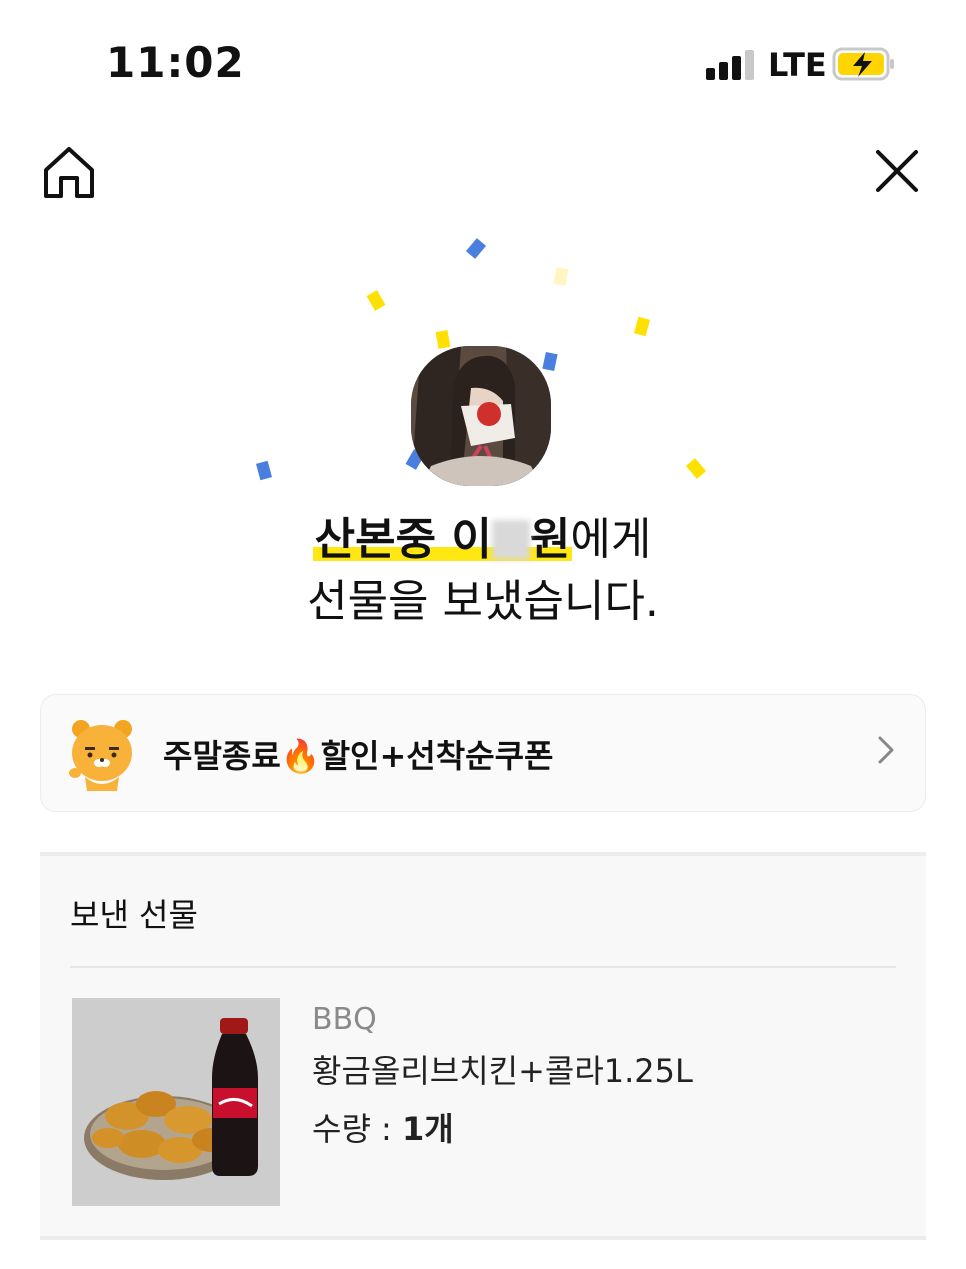 This screenshot has width=966, height=1269. Describe the element at coordinates (383, 1129) in the screenshot. I see `product-quantity: 수량 : 1개` at that location.